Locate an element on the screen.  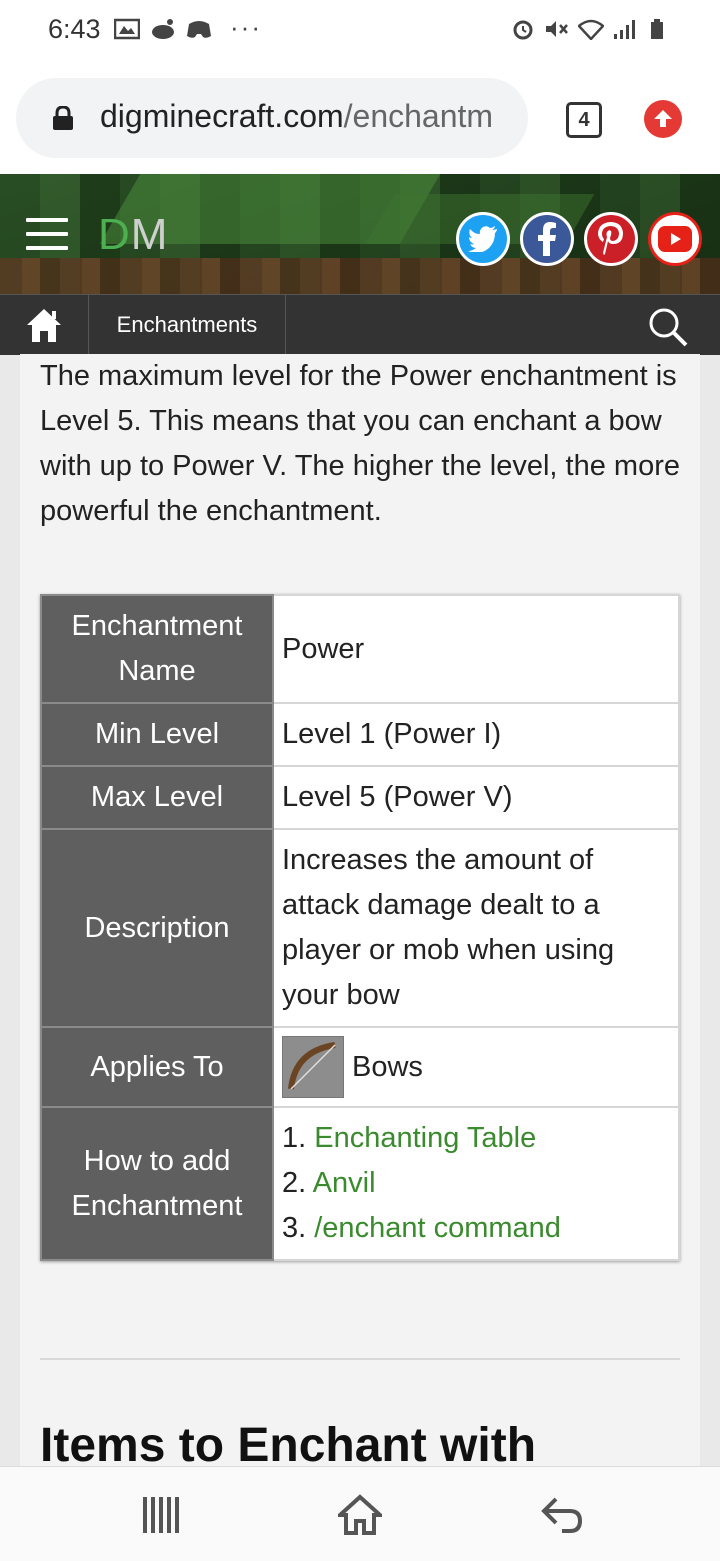
table-row: Applies To Bows is located at coordinates (360, 1067).